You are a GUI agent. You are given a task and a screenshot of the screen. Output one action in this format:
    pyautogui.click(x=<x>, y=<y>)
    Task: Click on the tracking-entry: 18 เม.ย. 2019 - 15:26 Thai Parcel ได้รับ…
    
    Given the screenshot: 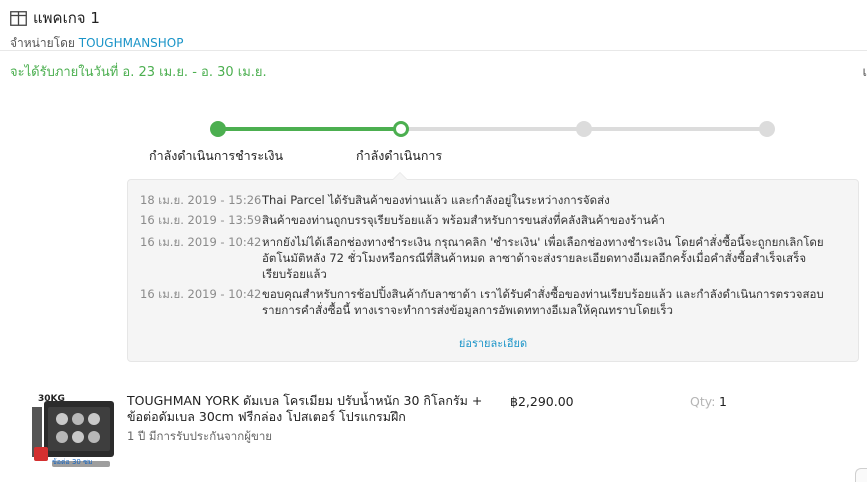 What is the action you would take?
    pyautogui.click(x=494, y=200)
    